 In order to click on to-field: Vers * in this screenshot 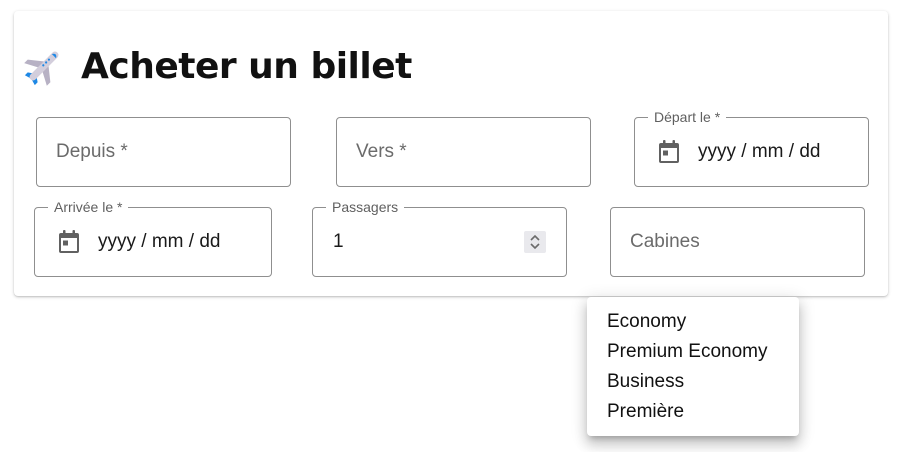, I will do `click(463, 152)`.